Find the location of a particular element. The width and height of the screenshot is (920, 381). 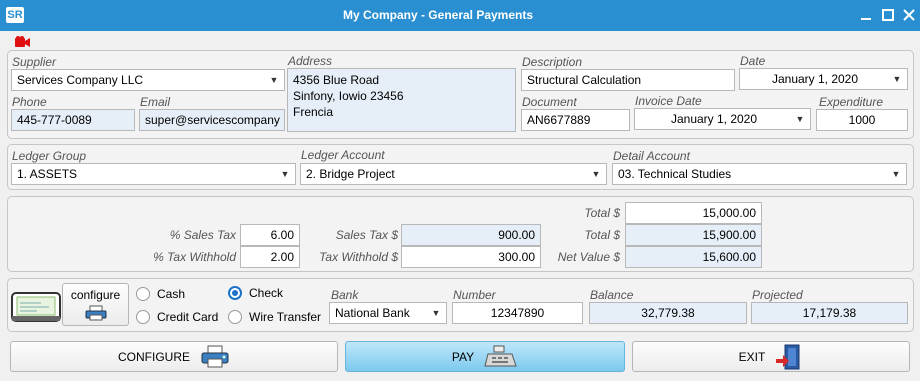

address-line: Sinfony, Iowio 23456 is located at coordinates (348, 96).